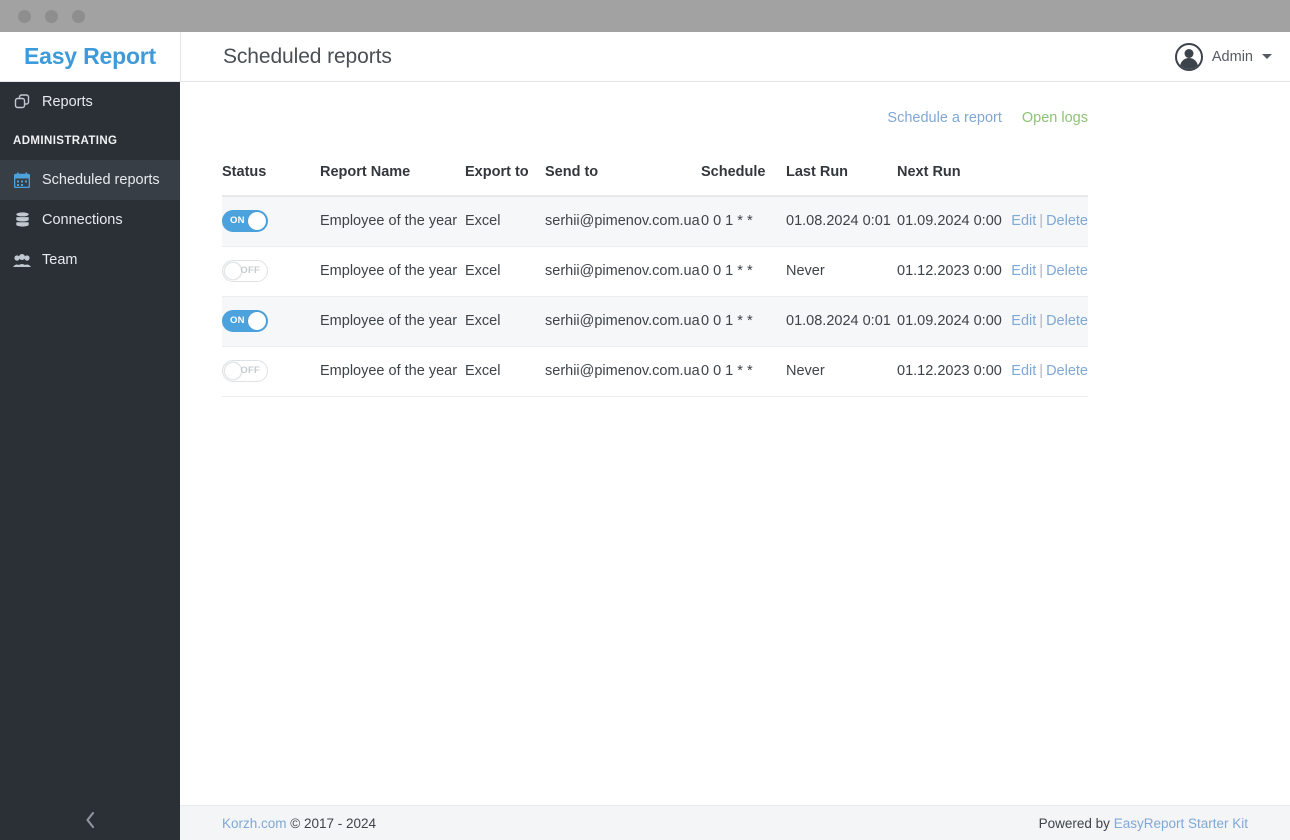 The height and width of the screenshot is (840, 1290). Describe the element at coordinates (952, 371) in the screenshot. I see `cell-next-run: 01.12.2023 0:00` at that location.